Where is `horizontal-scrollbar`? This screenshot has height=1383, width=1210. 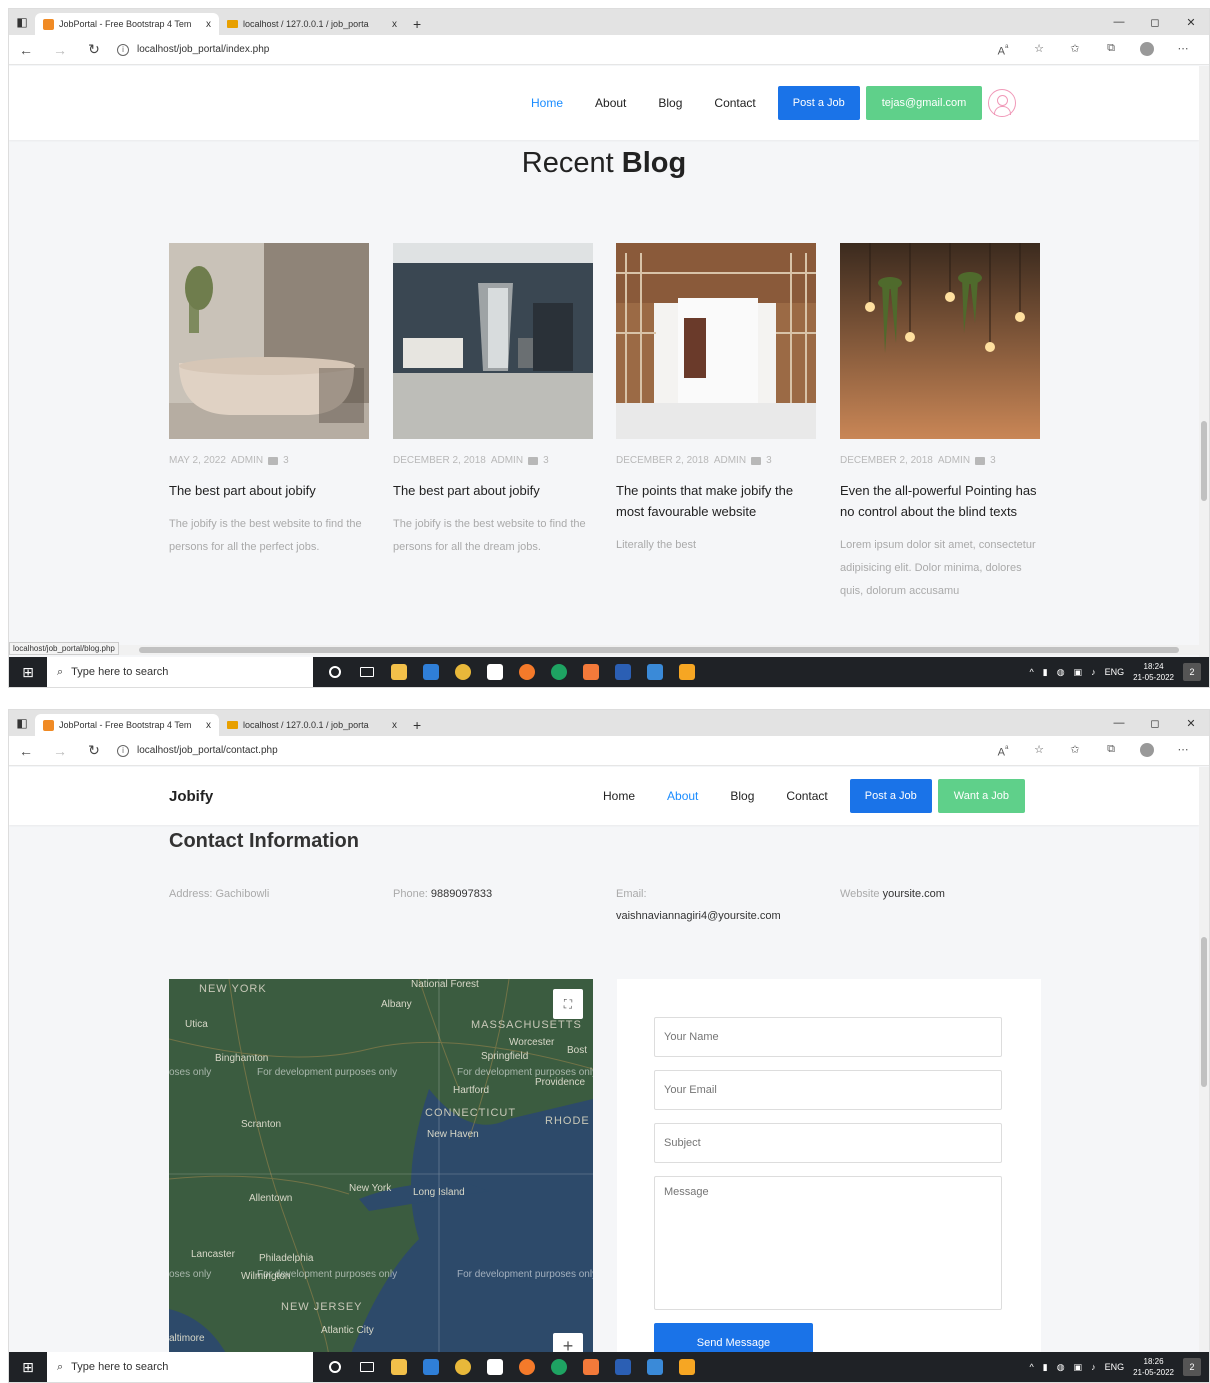
horizontal-scrollbar is located at coordinates (604, 650).